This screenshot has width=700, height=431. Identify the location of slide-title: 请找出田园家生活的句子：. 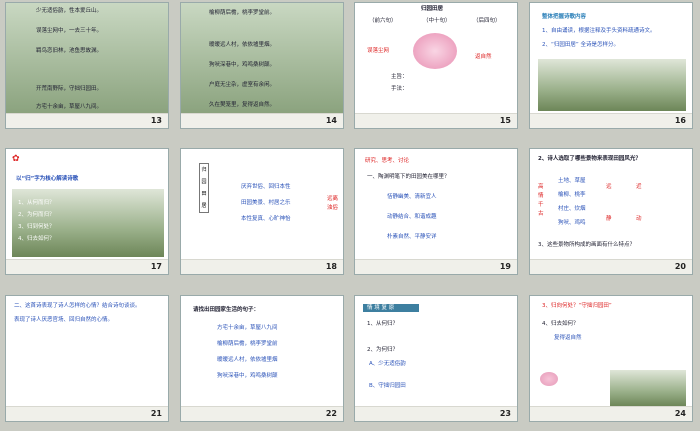
(226, 310).